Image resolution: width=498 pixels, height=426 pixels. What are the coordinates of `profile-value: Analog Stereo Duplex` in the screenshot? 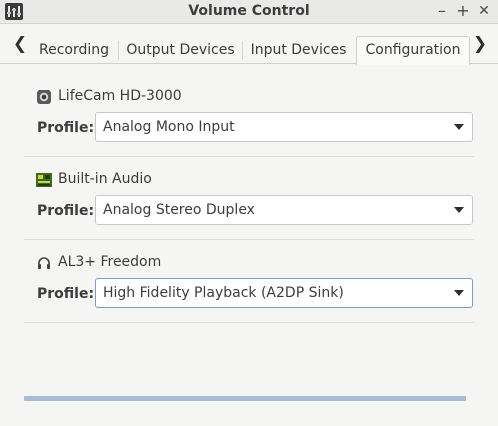 It's located at (179, 210).